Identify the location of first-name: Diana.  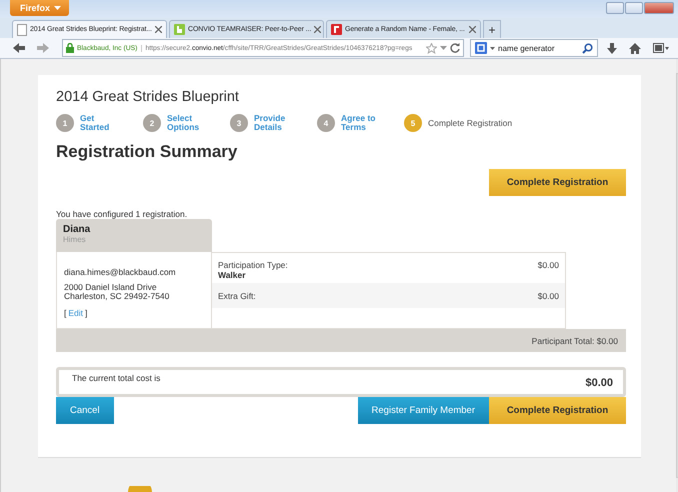
(77, 229).